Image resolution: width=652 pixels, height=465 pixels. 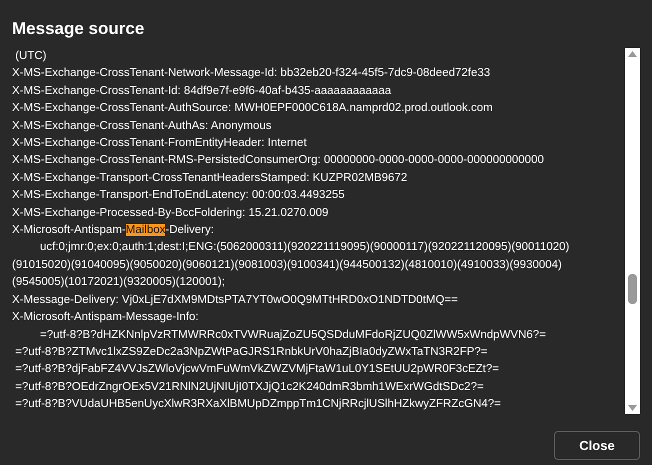 What do you see at coordinates (179, 196) in the screenshot?
I see `source-line: X-MS-Exchange-Transport-EndToEndLatency: 00:00:03.4493255` at bounding box center [179, 196].